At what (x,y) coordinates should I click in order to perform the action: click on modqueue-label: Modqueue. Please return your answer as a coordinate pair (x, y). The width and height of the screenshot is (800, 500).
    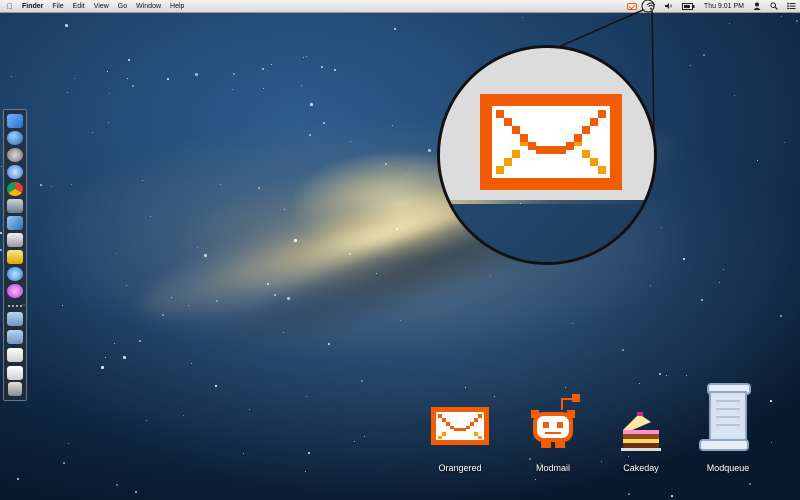
    Looking at the image, I should click on (728, 468).